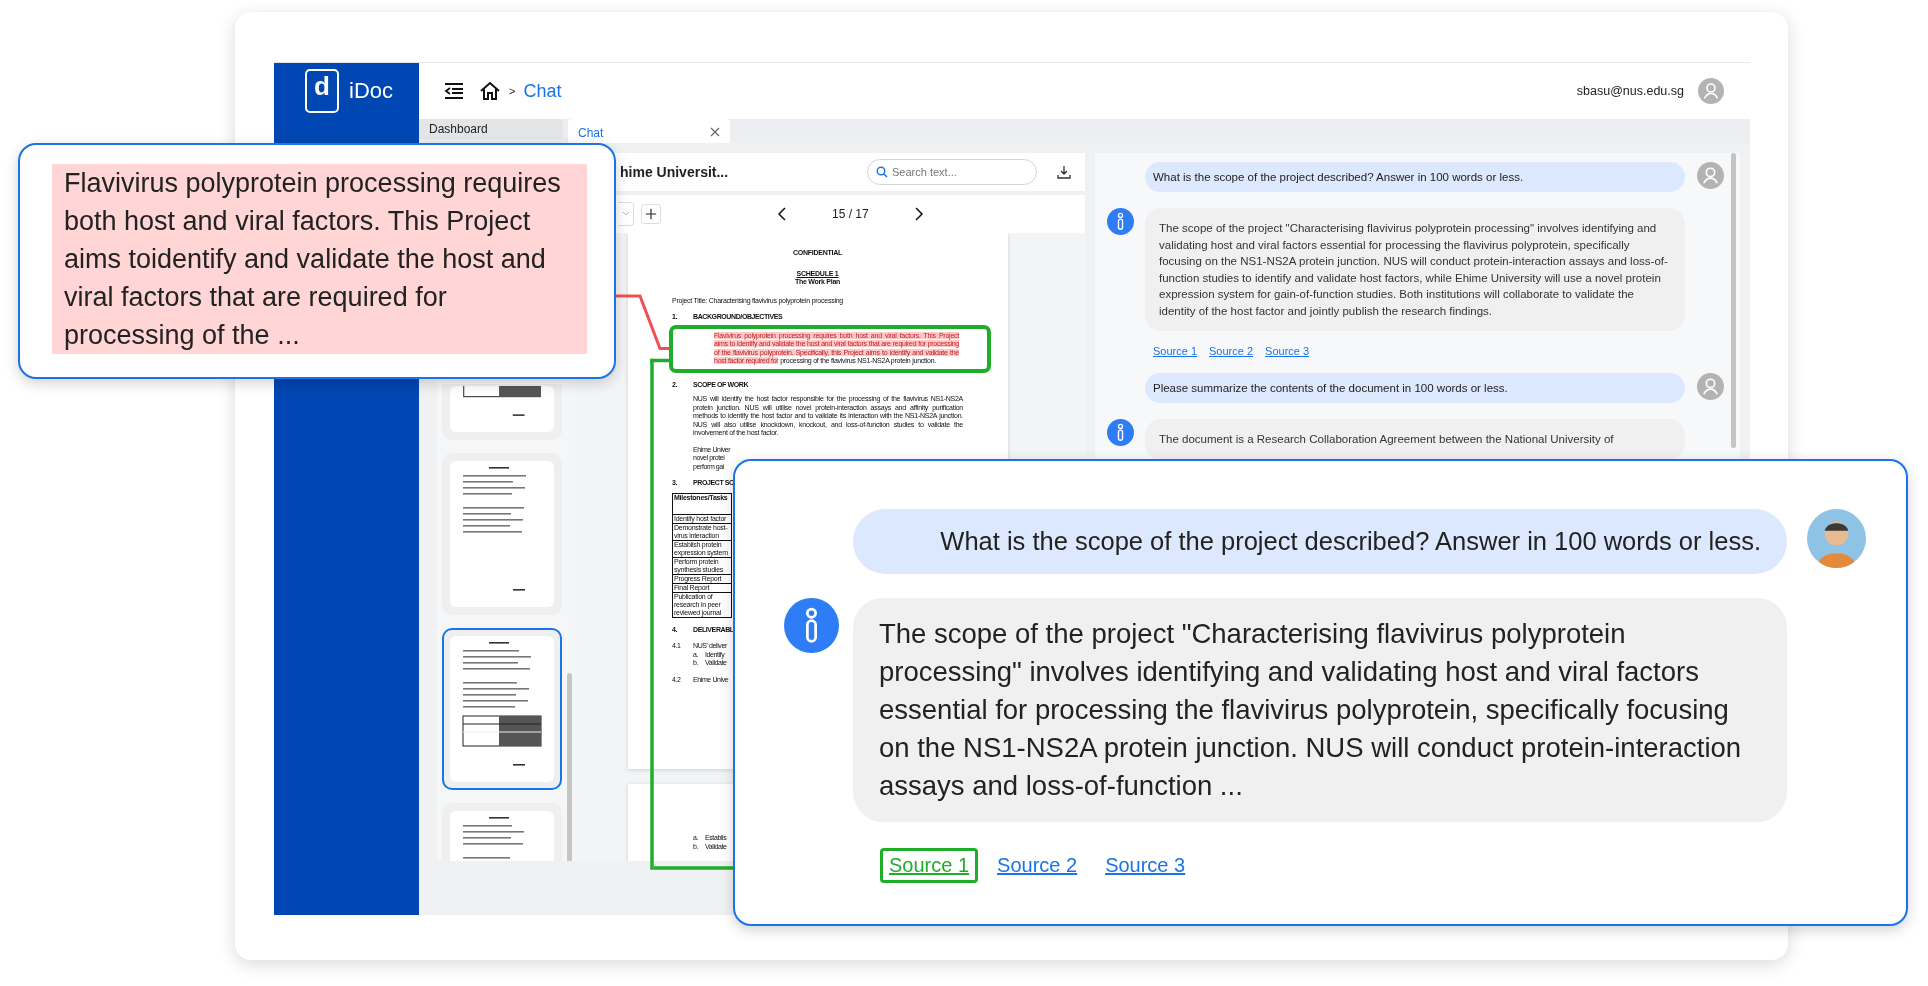 Image resolution: width=1928 pixels, height=986 pixels. I want to click on user-email: sbasu@nus.edu.sg, so click(1630, 91).